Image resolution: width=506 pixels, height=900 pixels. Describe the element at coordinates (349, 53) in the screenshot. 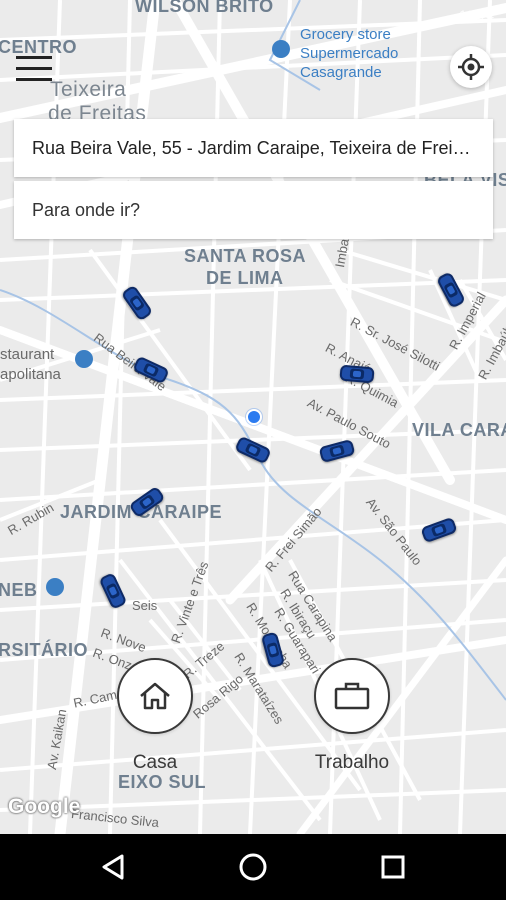

I see `map-label-poi: Supermercado` at that location.